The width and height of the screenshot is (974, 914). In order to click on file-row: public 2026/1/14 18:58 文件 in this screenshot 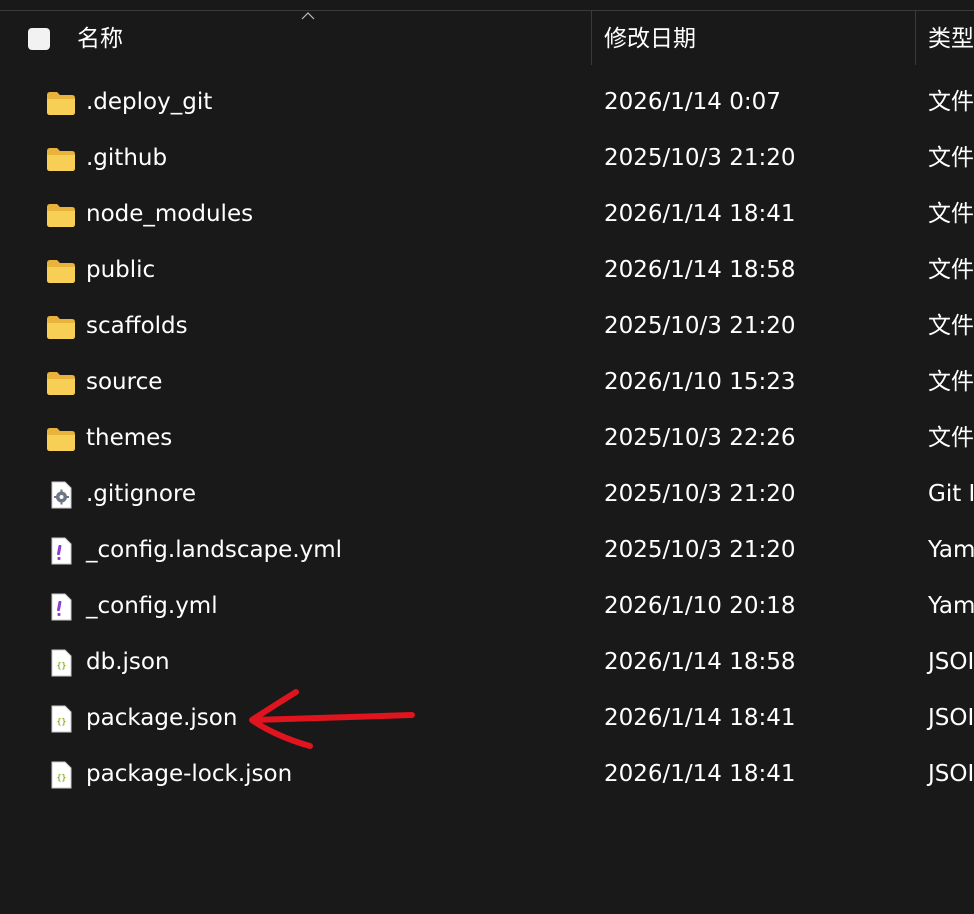, I will do `click(487, 271)`.